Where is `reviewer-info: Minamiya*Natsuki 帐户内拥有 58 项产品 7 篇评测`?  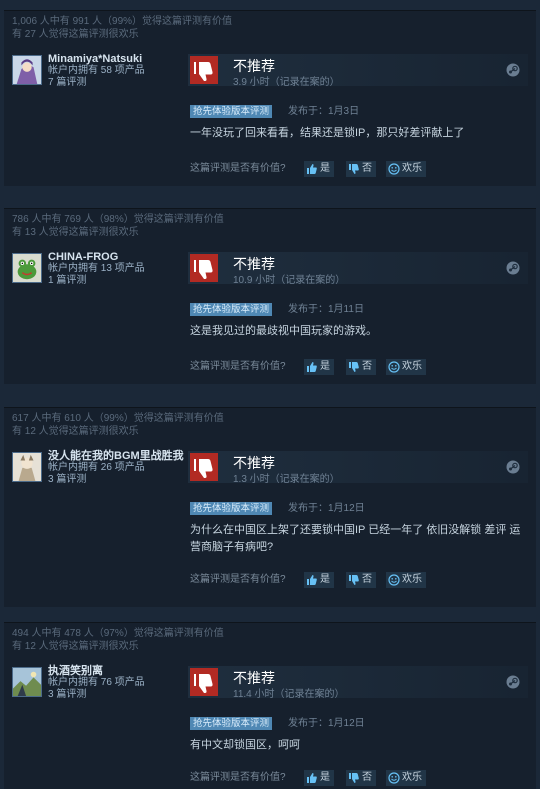 reviewer-info: Minamiya*Natsuki 帐户内拥有 58 项产品 7 篇评测 is located at coordinates (96, 71).